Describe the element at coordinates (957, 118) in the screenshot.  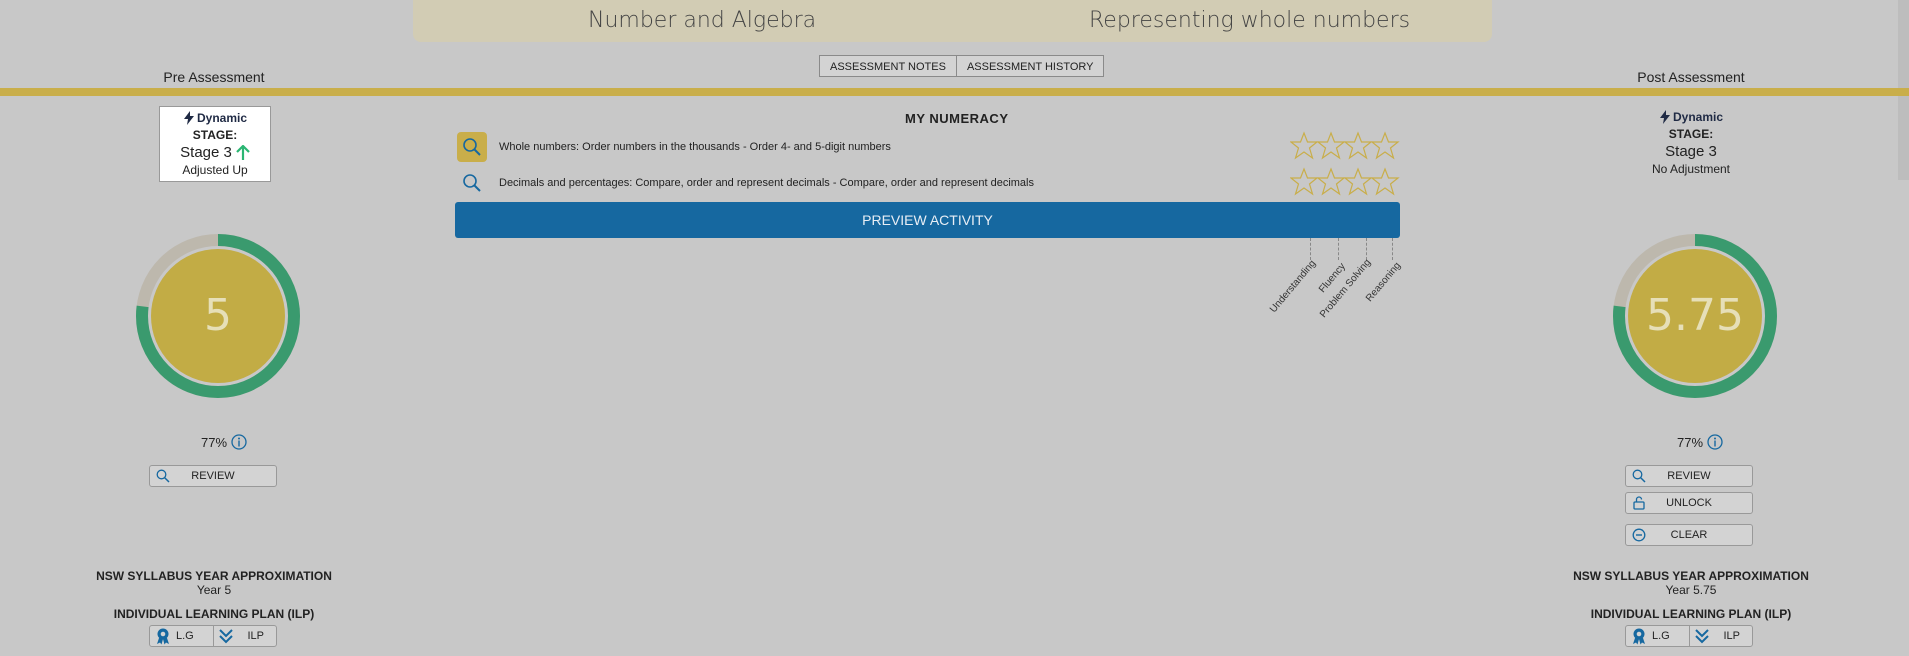
I see `my-numeracy-title: MY NUMERACY` at that location.